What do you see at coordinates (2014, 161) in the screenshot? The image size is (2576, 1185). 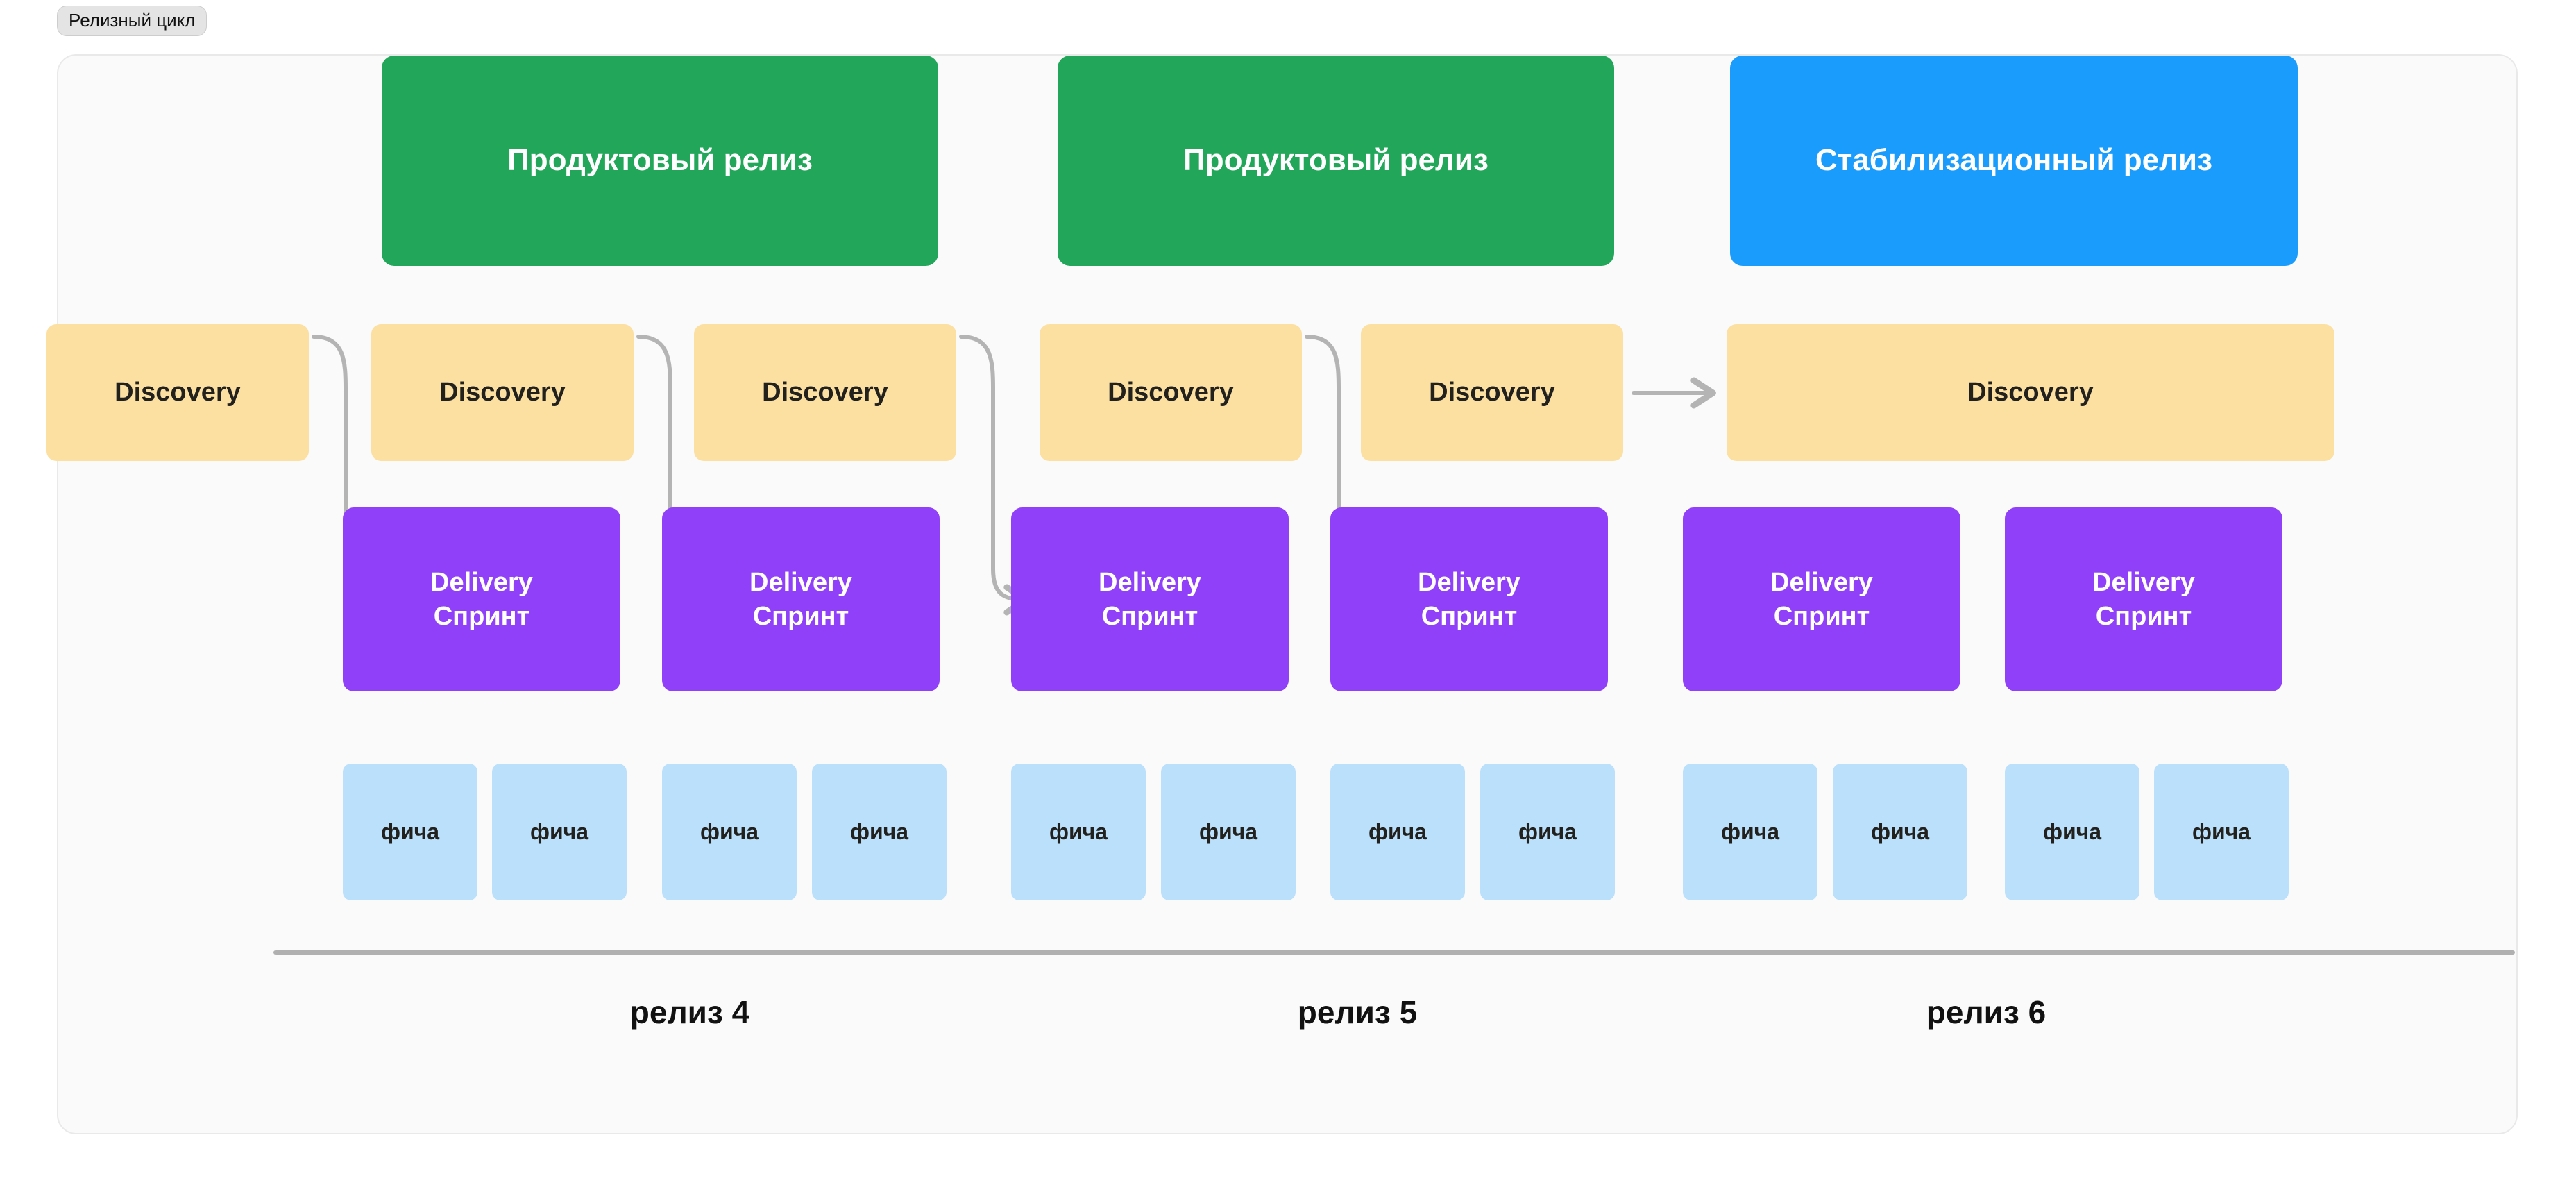 I see `stabilization-release-box: Стабилизационный релиз` at bounding box center [2014, 161].